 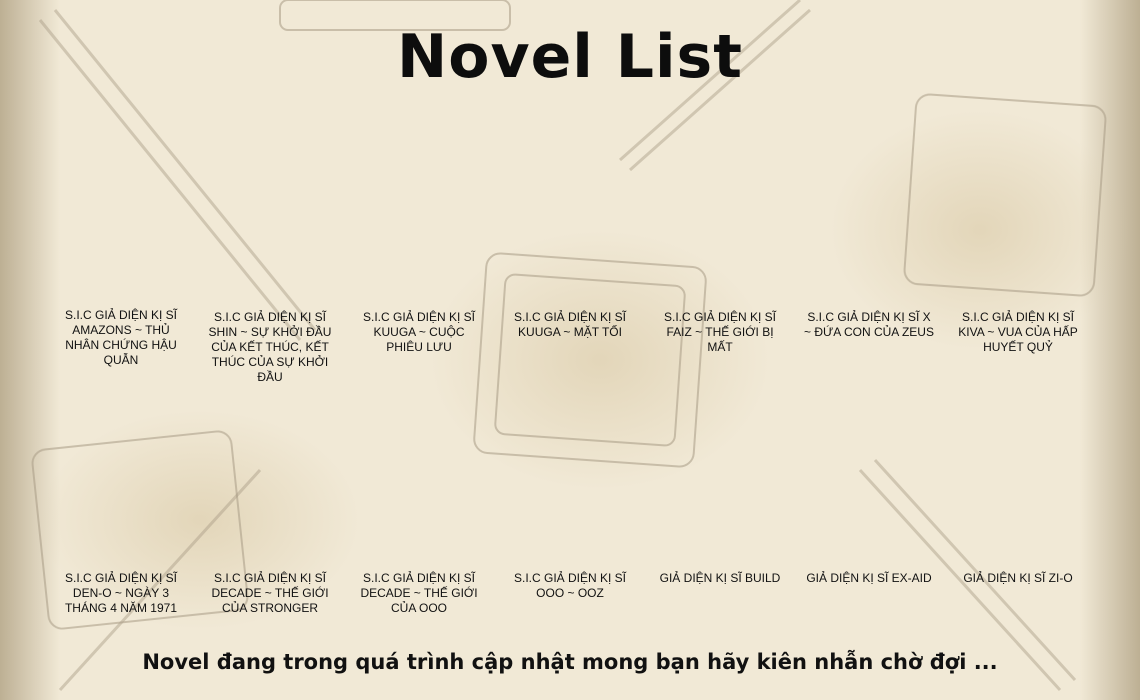 I want to click on novel-item-build: GIẢ DIỆN KỊ SĨ BUILD, so click(x=720, y=578).